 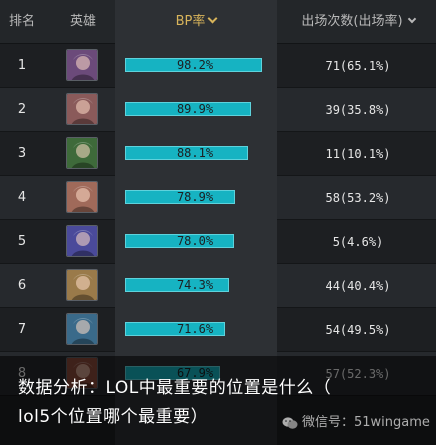 I want to click on bp-rate-value: 71.6%, so click(x=195, y=329).